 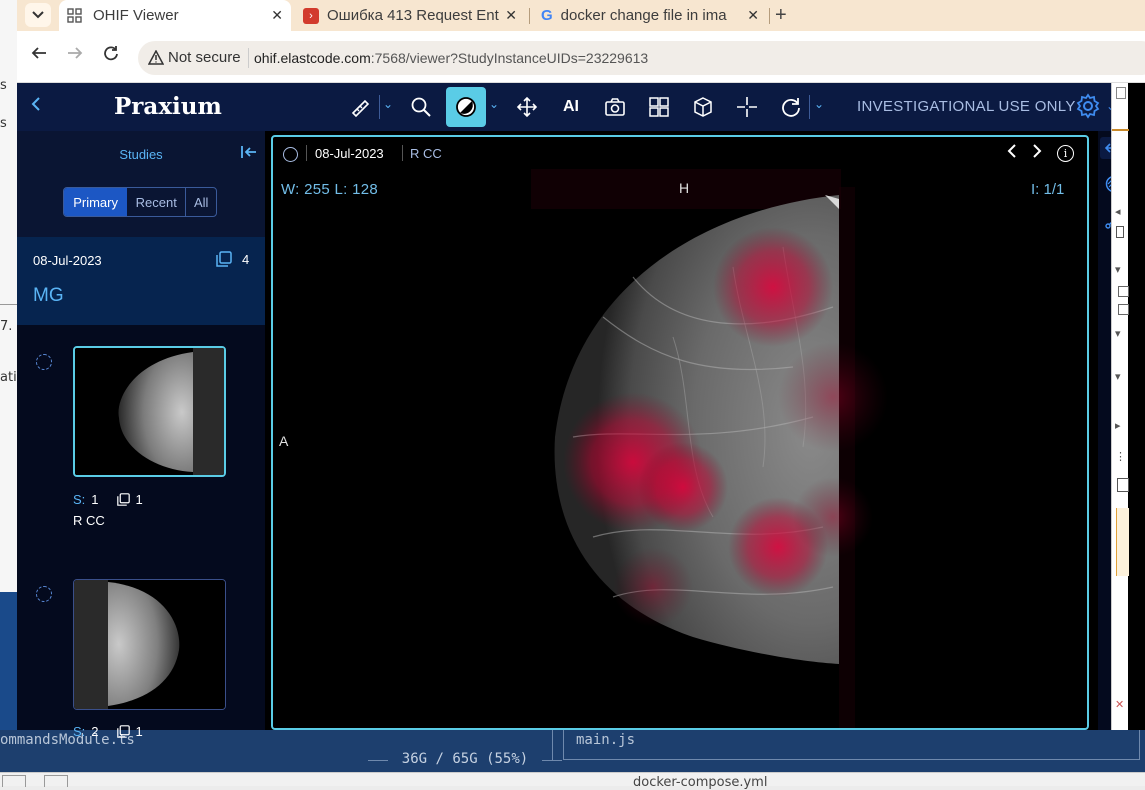 I want to click on arrow-left-icon, so click(x=38, y=53).